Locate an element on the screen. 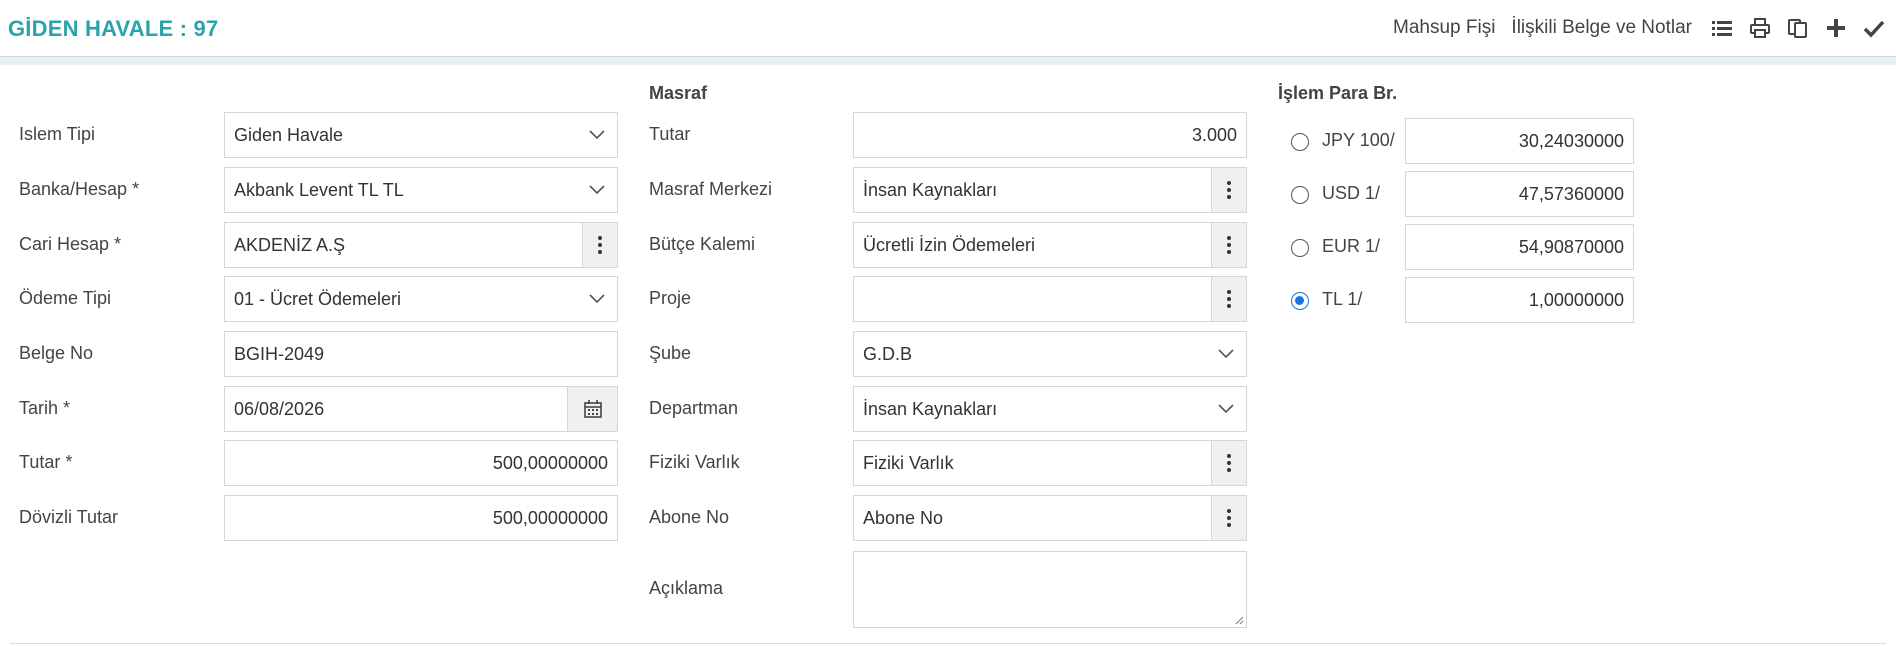  currency-rate-jpy-value: 30,24030000 is located at coordinates (1571, 140).